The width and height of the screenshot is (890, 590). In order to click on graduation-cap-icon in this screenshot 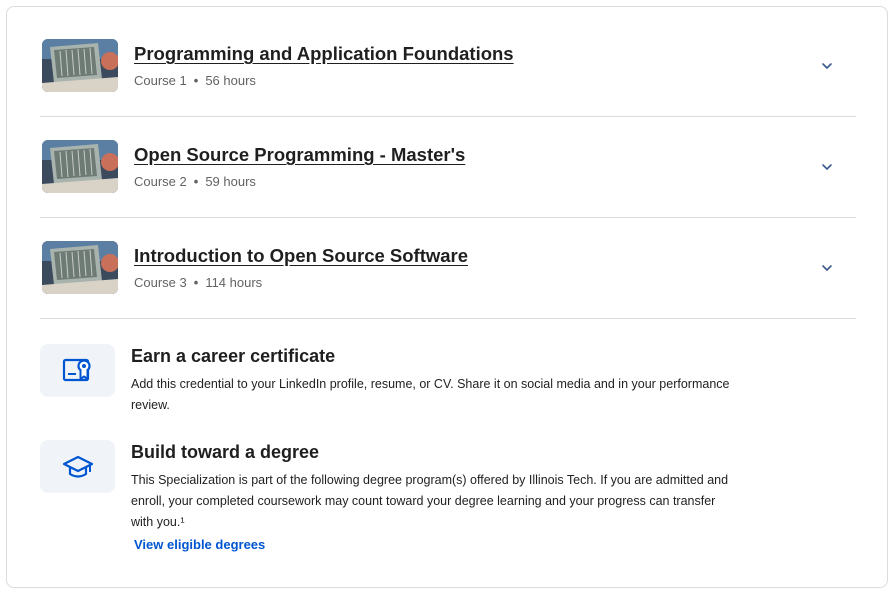, I will do `click(78, 466)`.